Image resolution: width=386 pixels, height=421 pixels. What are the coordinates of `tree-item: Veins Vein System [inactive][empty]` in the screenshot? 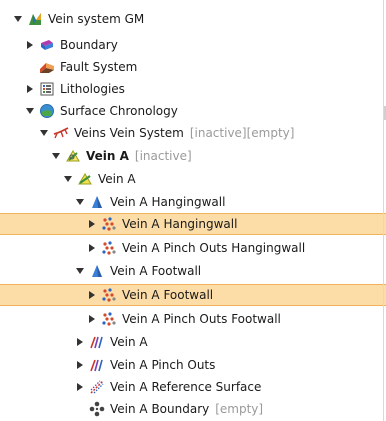 It's located at (193, 133).